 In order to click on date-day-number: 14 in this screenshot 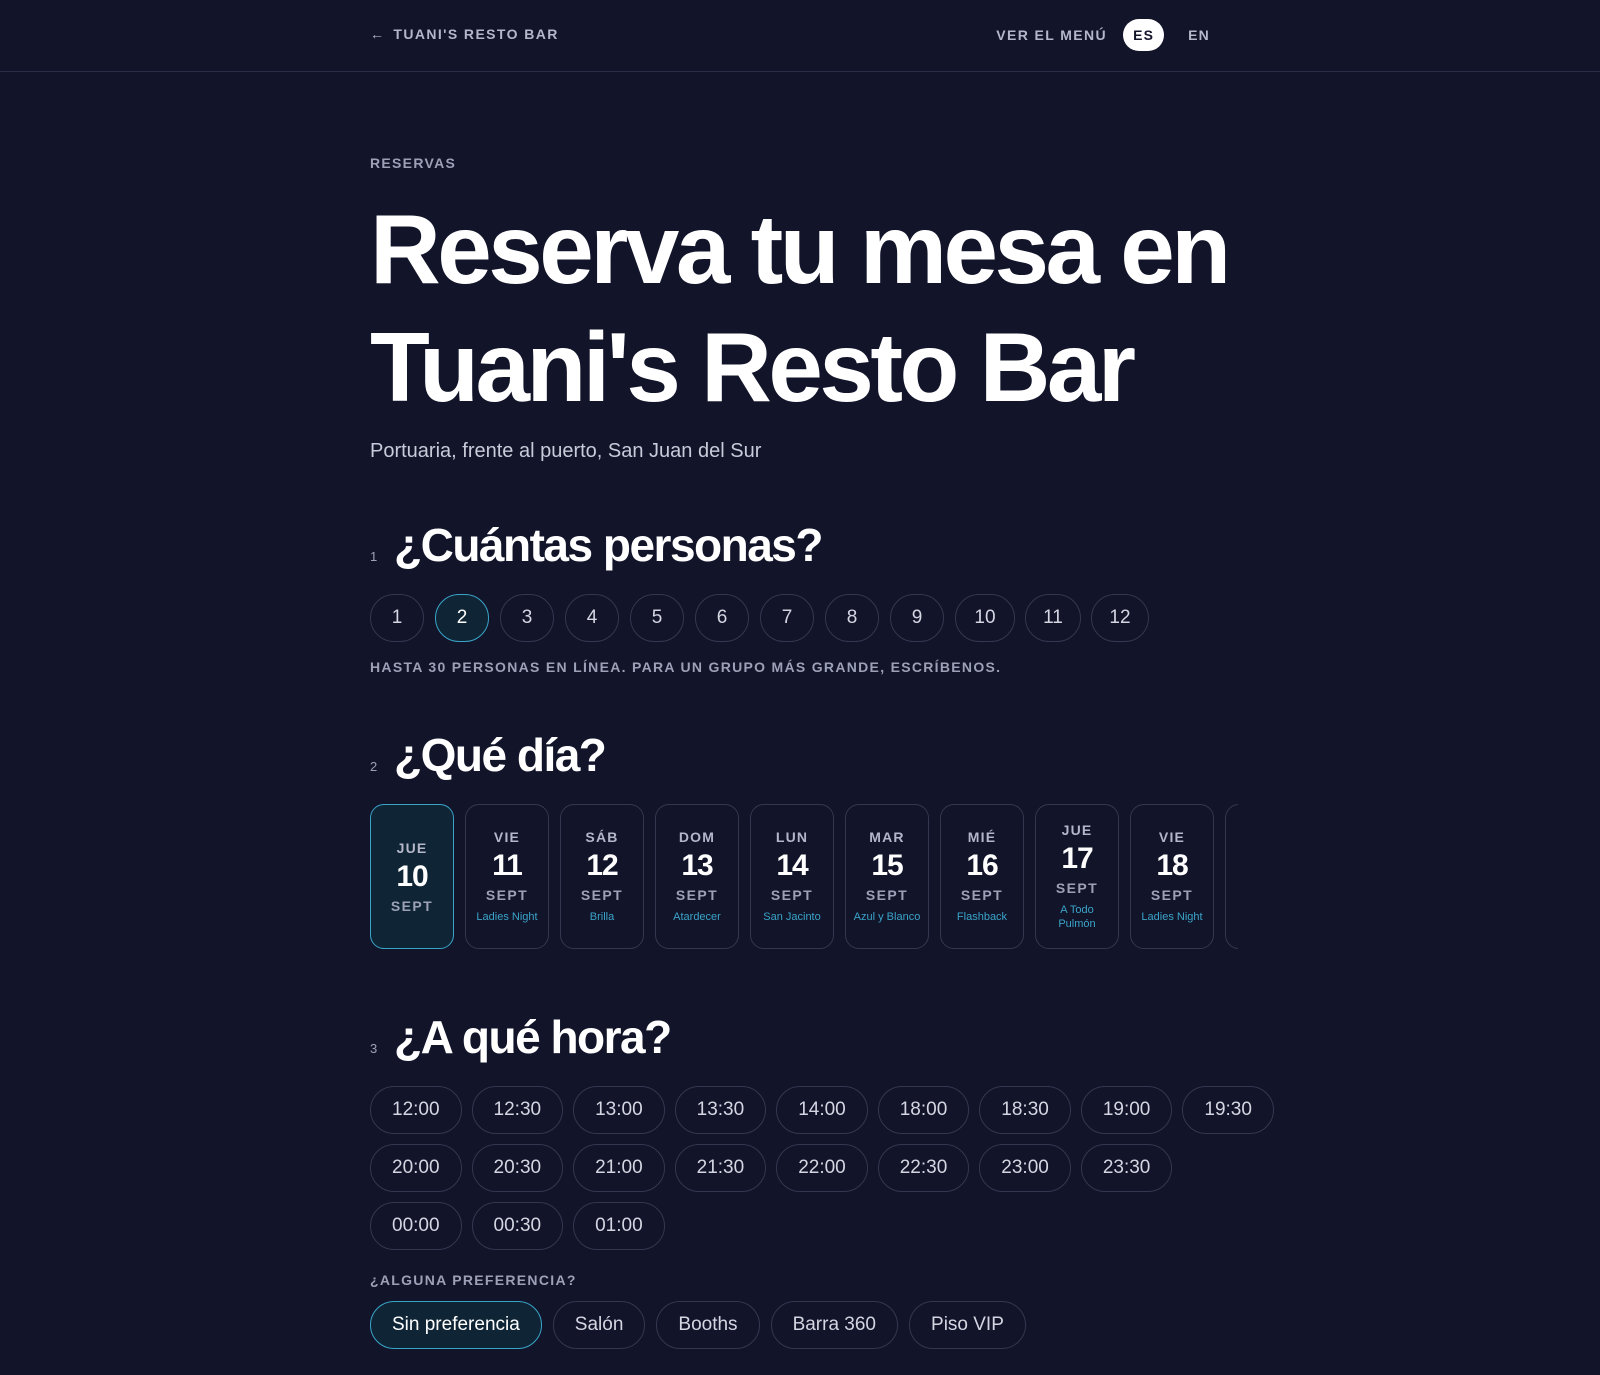, I will do `click(792, 865)`.